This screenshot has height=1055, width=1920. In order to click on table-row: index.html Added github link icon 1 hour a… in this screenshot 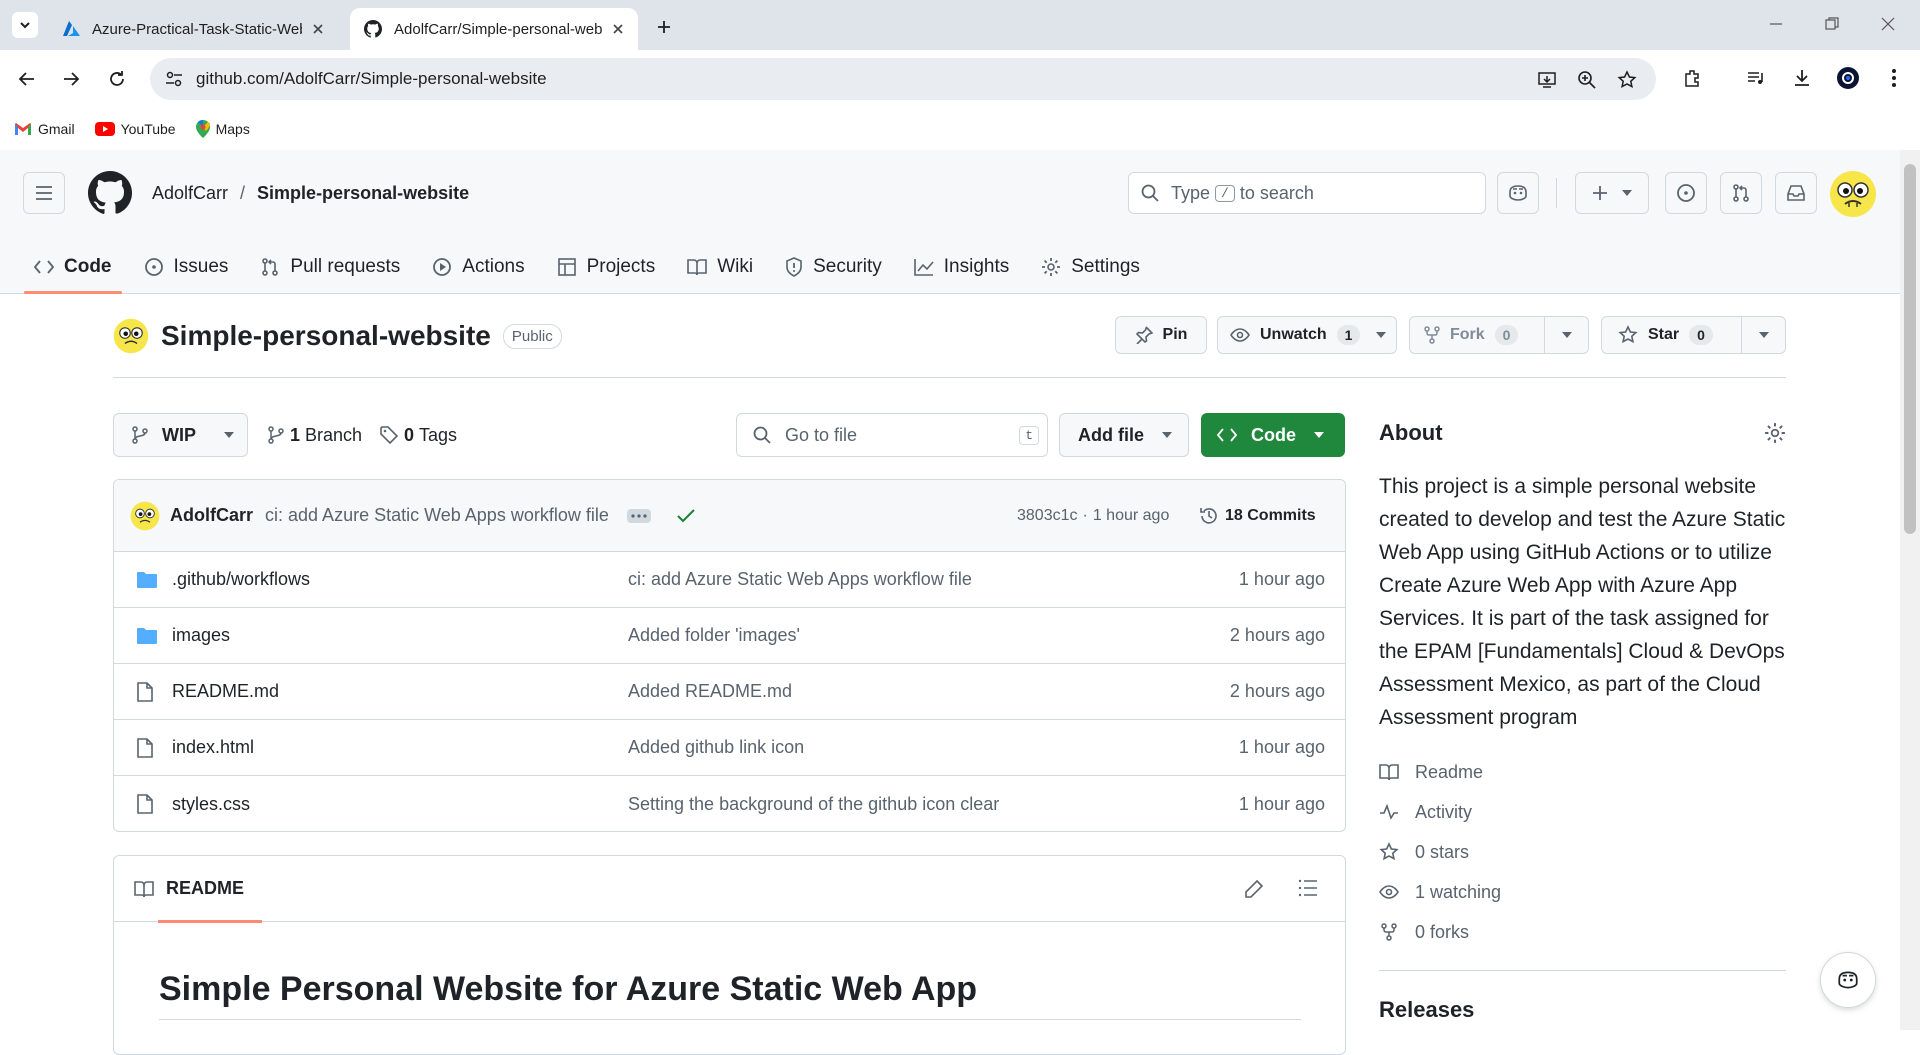, I will do `click(729, 748)`.